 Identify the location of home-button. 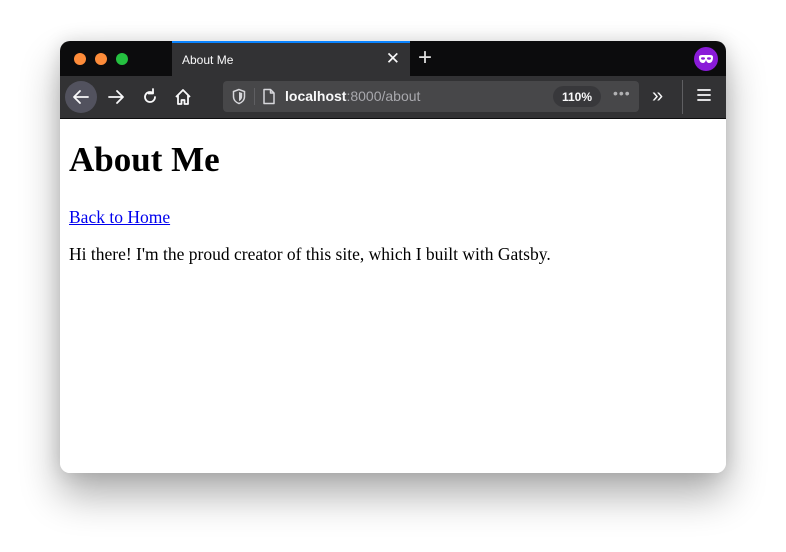
(183, 97).